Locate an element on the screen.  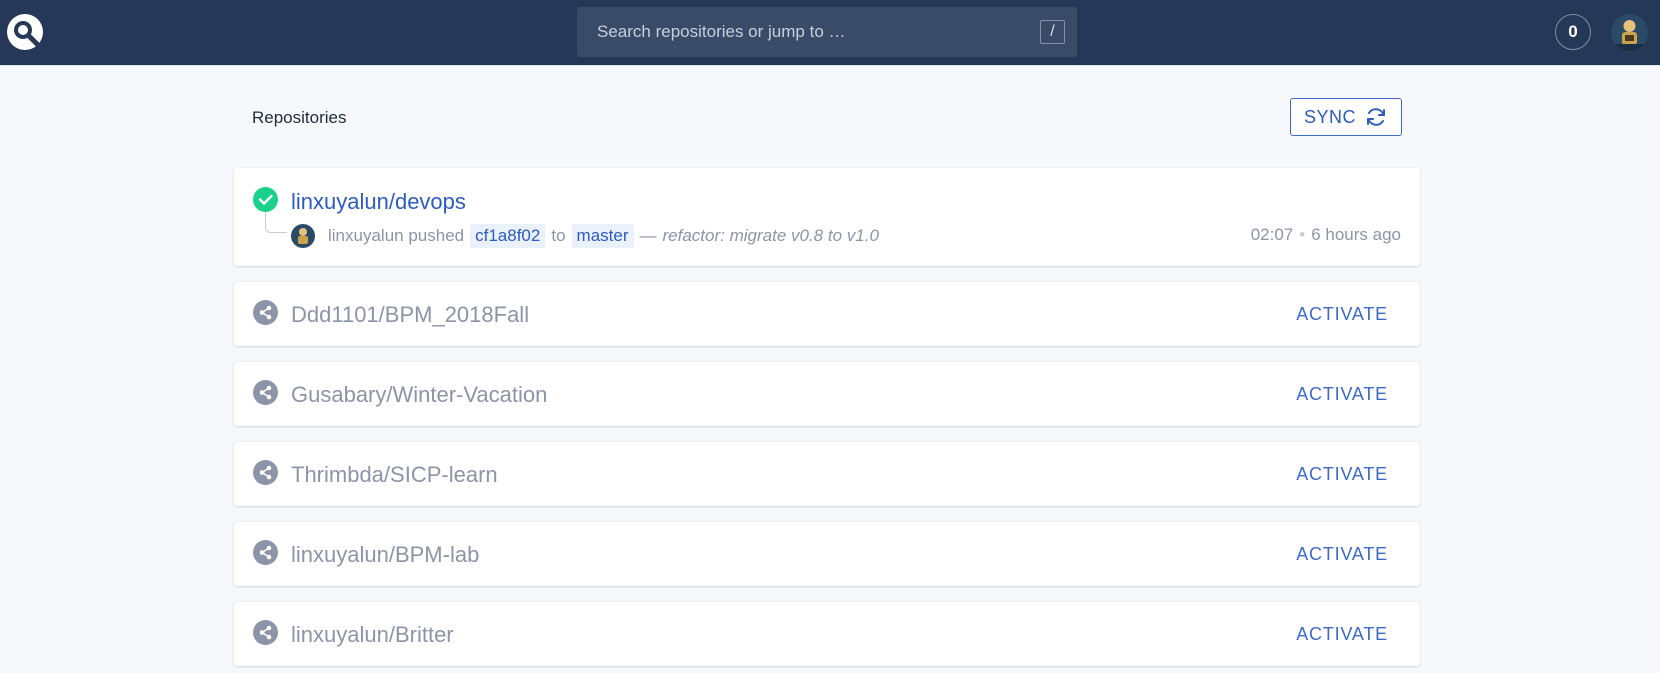
commit-dash: — is located at coordinates (648, 235).